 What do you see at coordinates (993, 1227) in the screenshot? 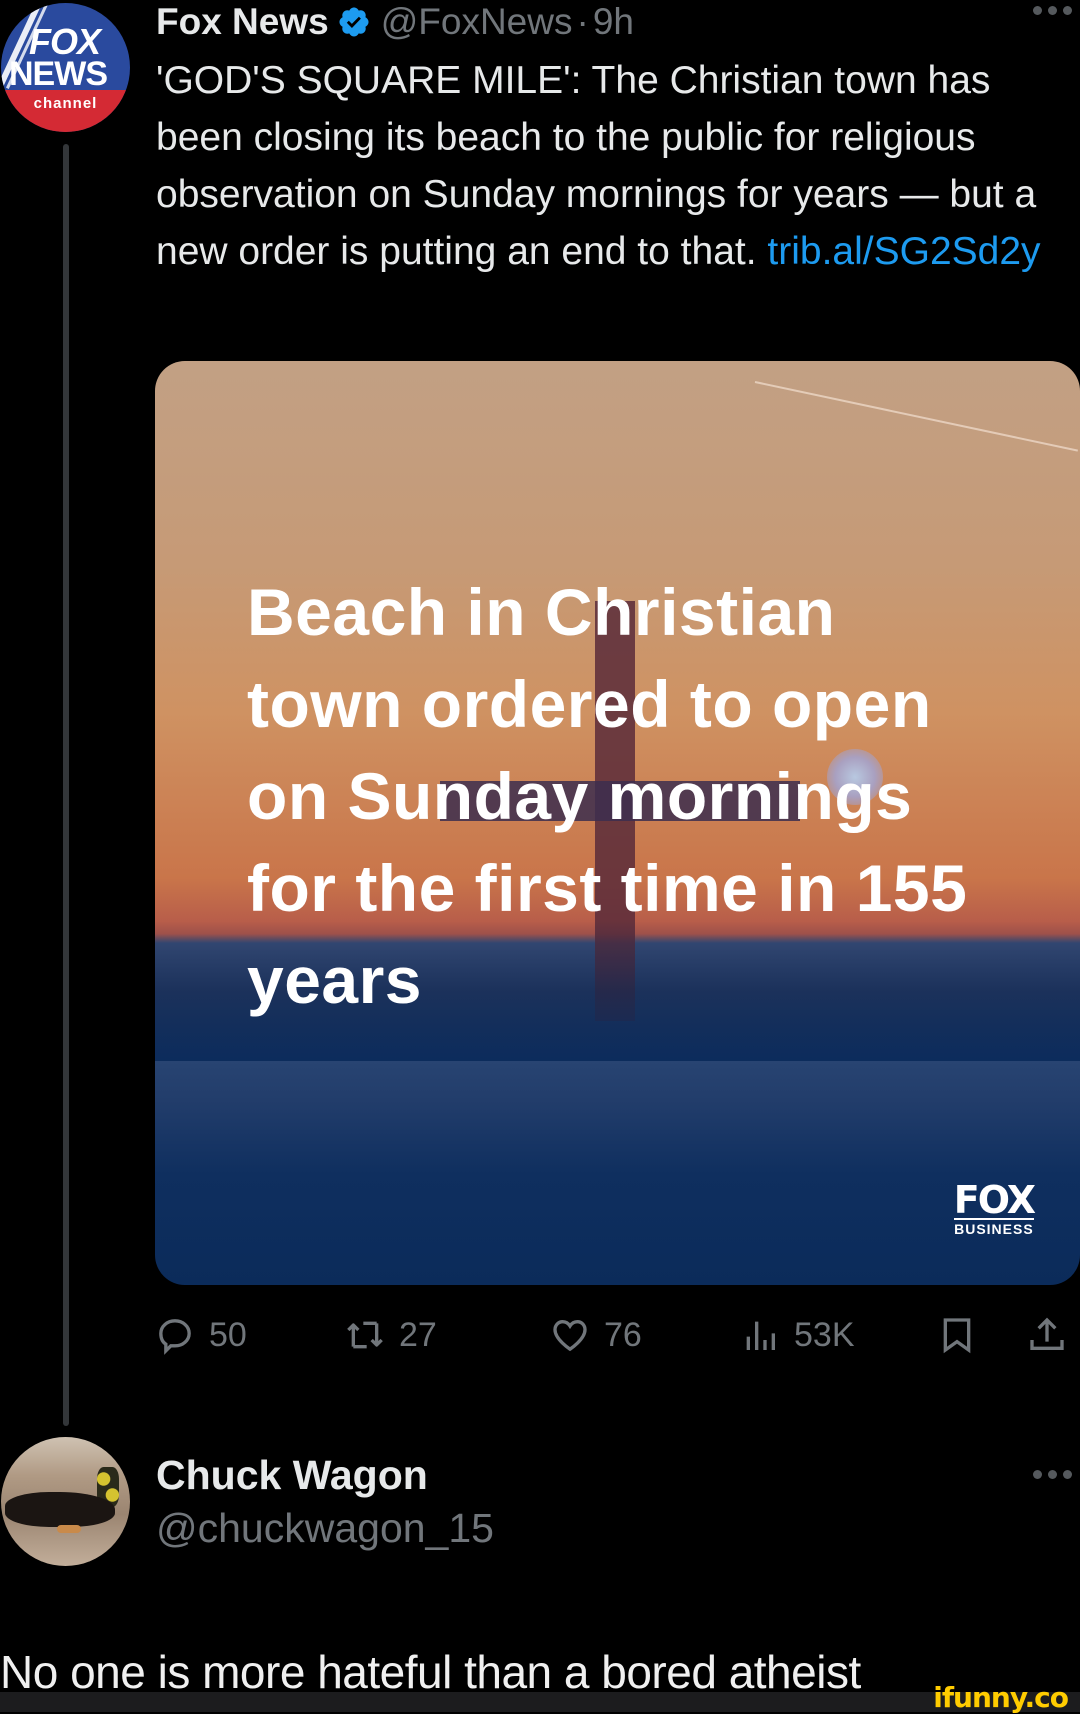
I see `fox-business-logo-bottom: BUSINESS` at bounding box center [993, 1227].